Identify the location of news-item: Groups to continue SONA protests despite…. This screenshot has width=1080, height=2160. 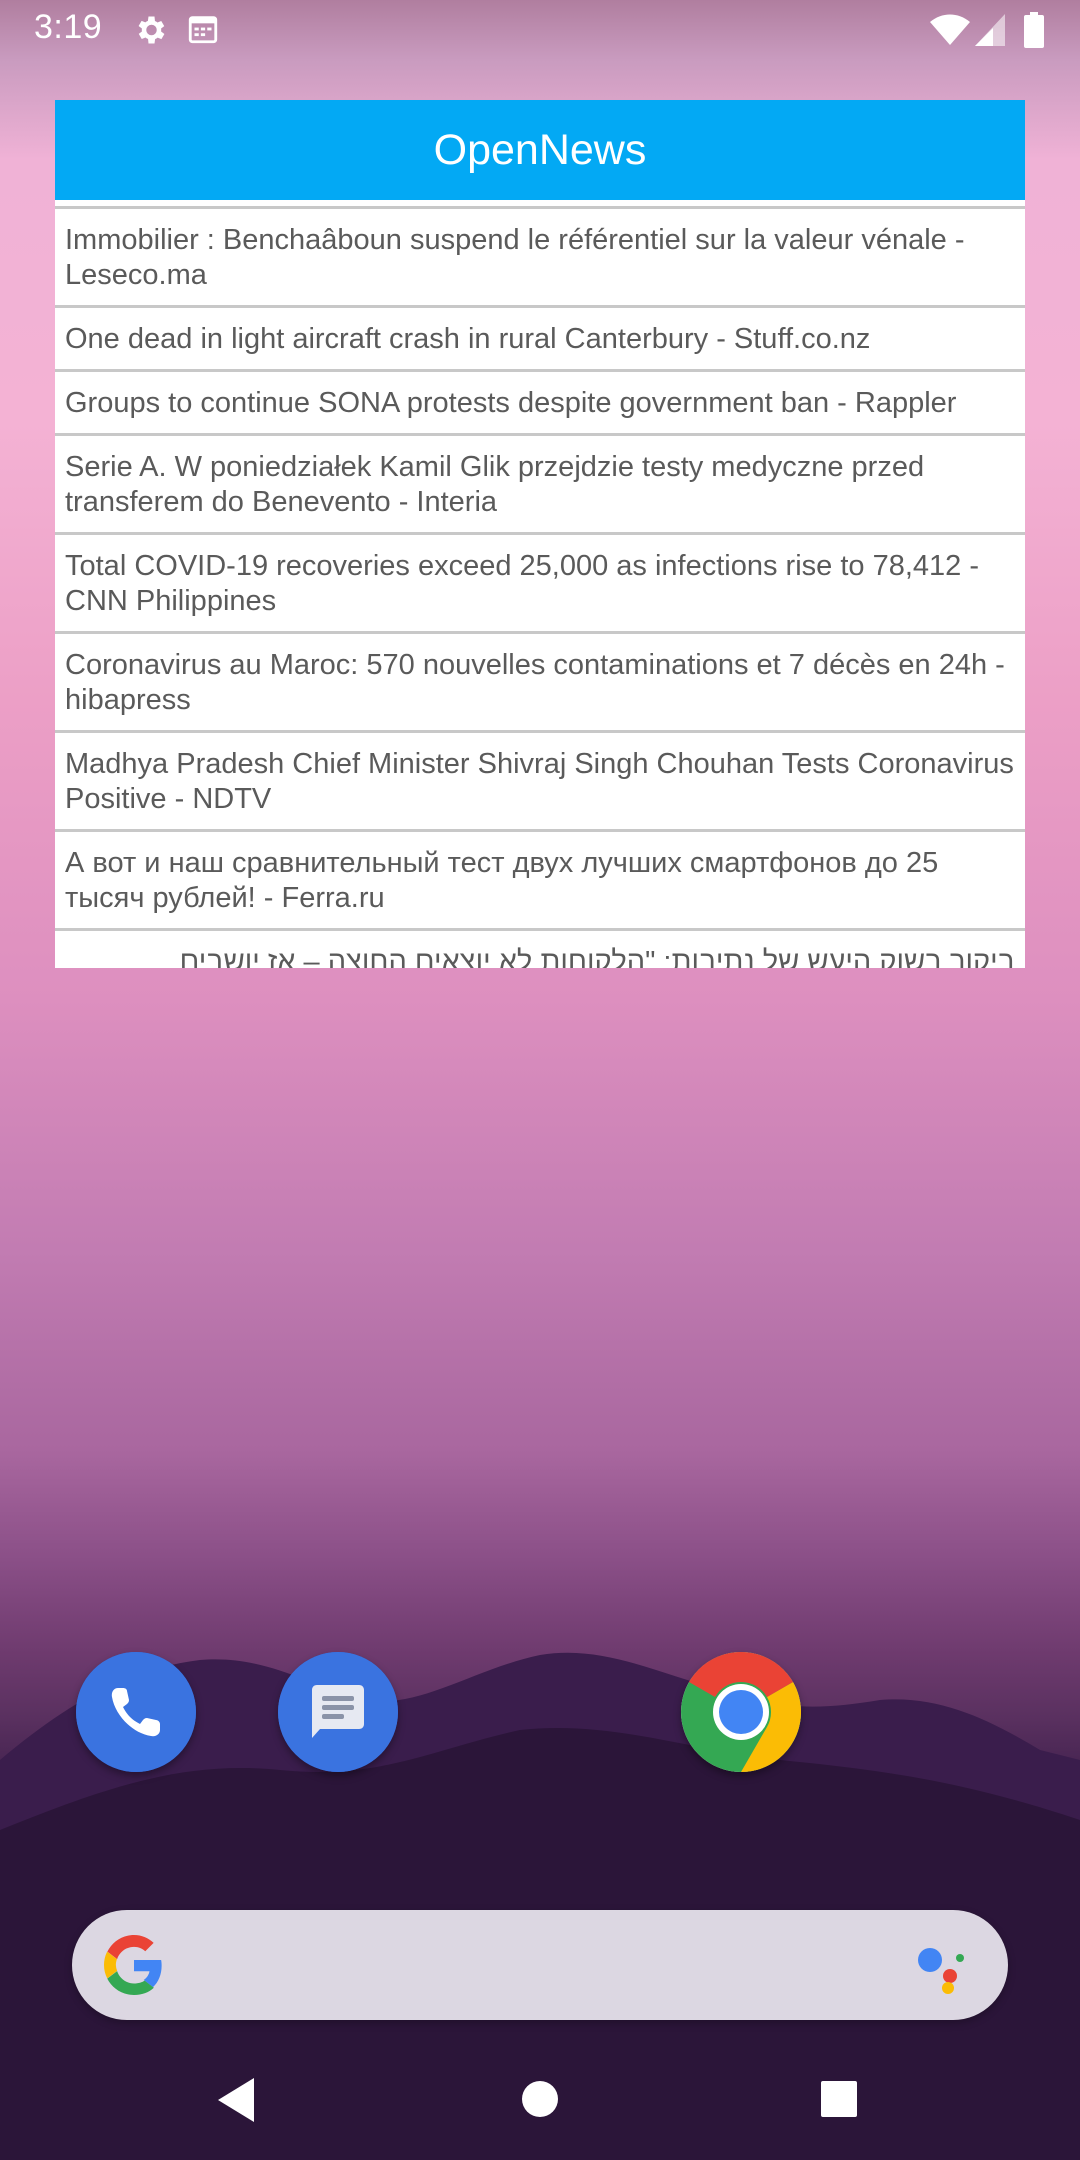
(540, 401).